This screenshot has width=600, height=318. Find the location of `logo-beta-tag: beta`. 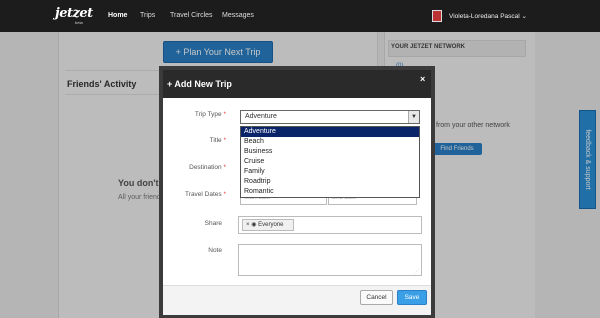

logo-beta-tag: beta is located at coordinates (79, 22).